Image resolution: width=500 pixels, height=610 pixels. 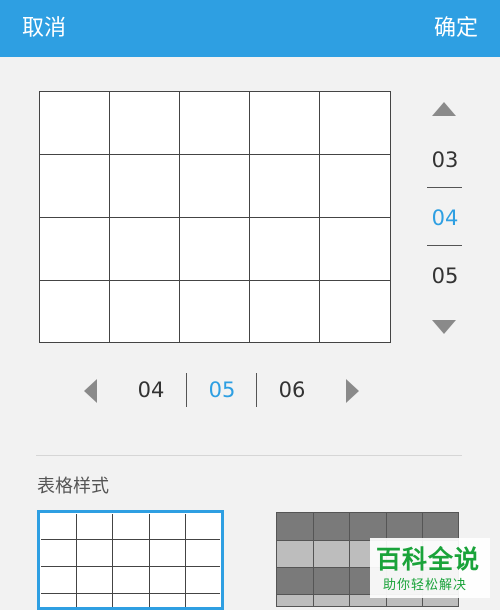 I want to click on row-count-picker: 03 04 05, so click(x=445, y=216).